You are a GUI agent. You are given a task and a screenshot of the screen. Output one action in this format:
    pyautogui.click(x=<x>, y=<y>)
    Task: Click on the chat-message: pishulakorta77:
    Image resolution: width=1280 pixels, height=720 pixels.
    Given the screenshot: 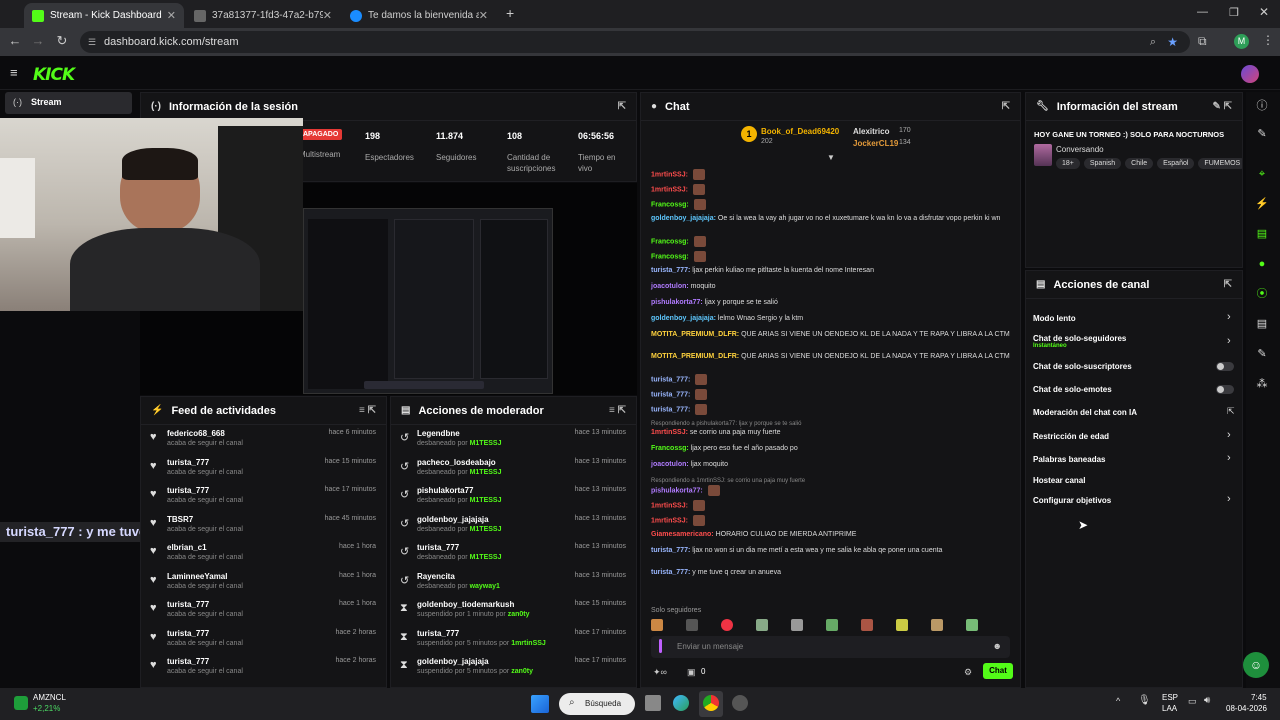 What is the action you would take?
    pyautogui.click(x=831, y=490)
    